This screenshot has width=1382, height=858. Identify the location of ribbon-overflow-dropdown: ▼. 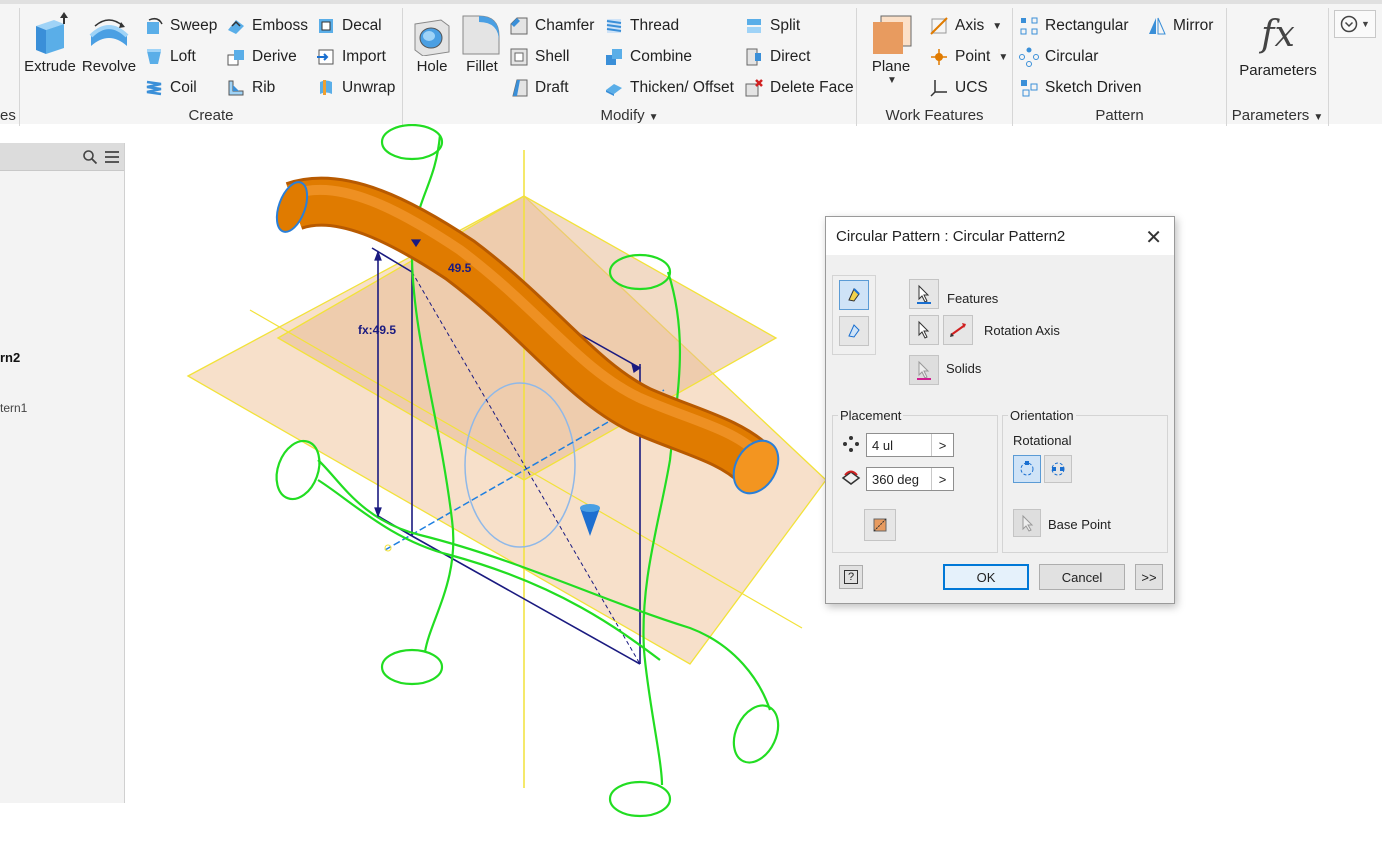
(1355, 24).